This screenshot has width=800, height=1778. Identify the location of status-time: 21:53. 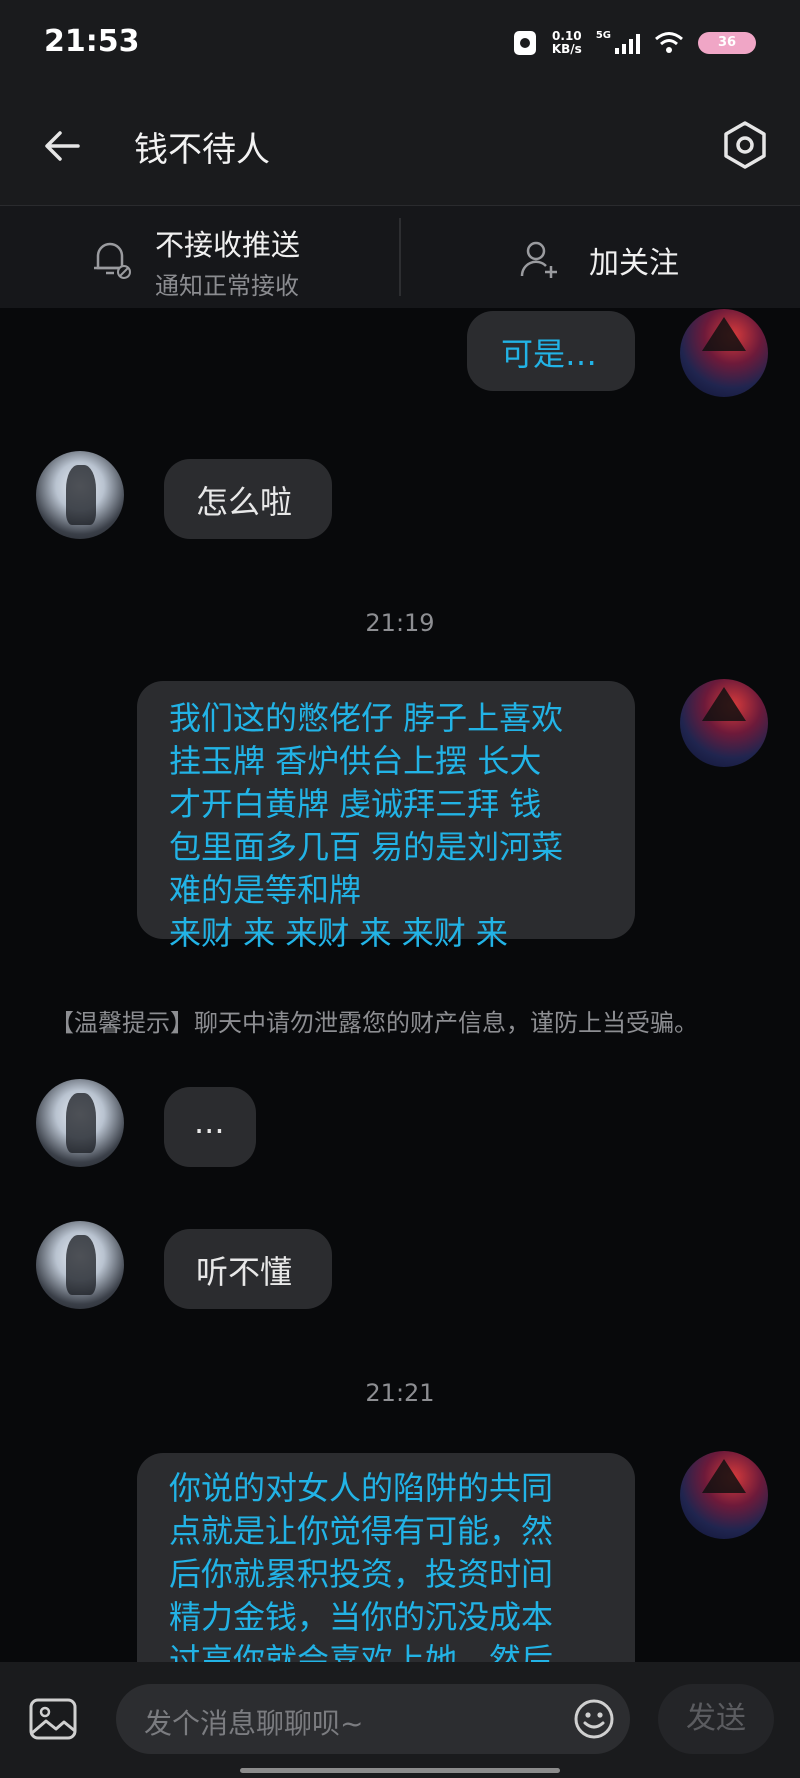
(92, 41).